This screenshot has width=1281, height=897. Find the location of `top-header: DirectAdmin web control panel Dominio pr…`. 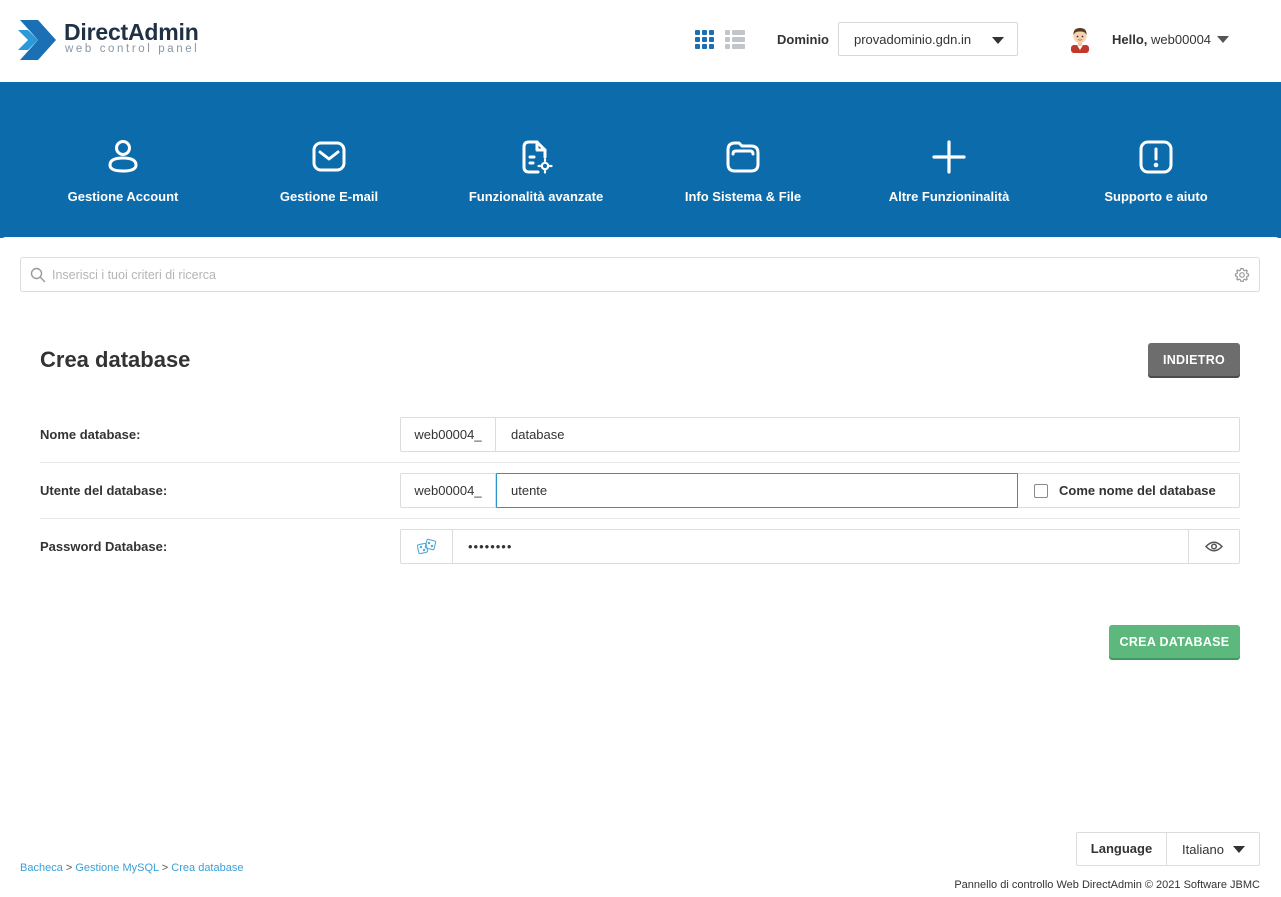

top-header: DirectAdmin web control panel Dominio pr… is located at coordinates (640, 41).